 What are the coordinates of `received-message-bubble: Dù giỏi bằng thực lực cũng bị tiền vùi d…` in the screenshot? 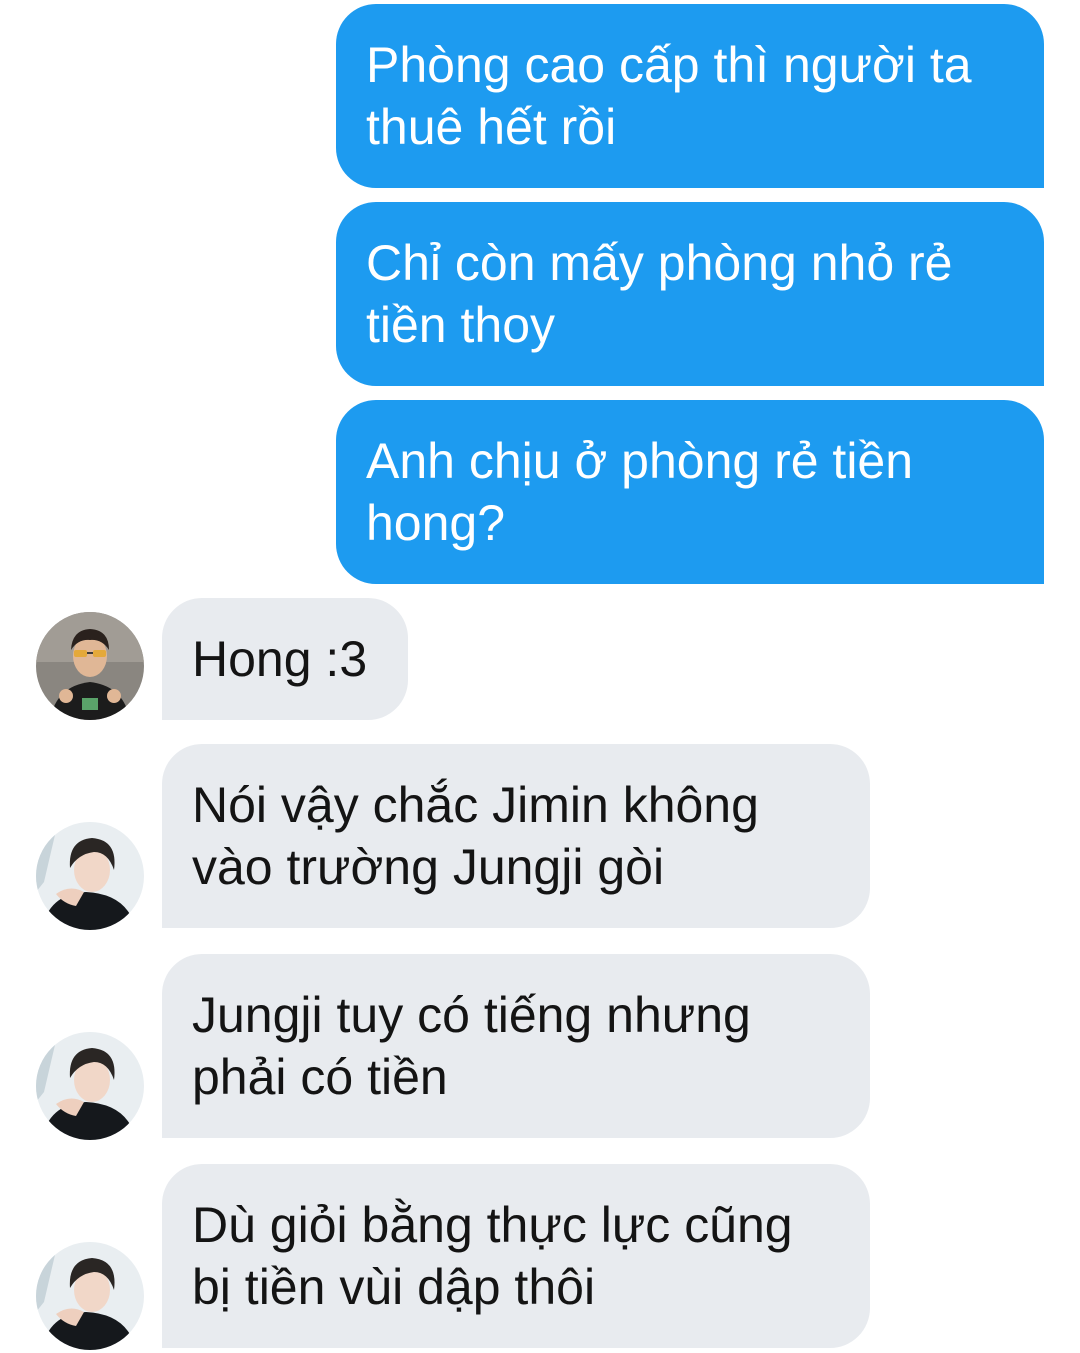 It's located at (516, 1256).